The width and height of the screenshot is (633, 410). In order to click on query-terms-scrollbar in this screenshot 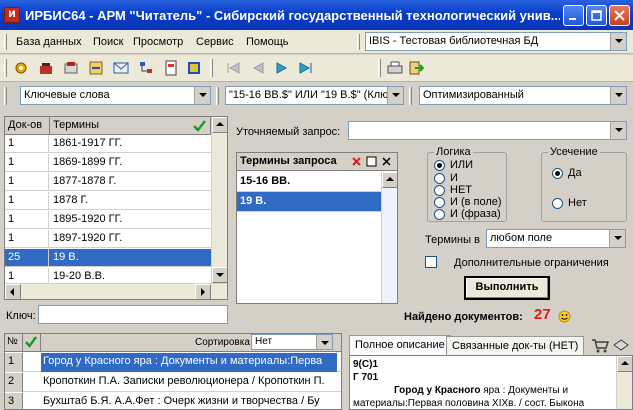, I will do `click(389, 237)`.